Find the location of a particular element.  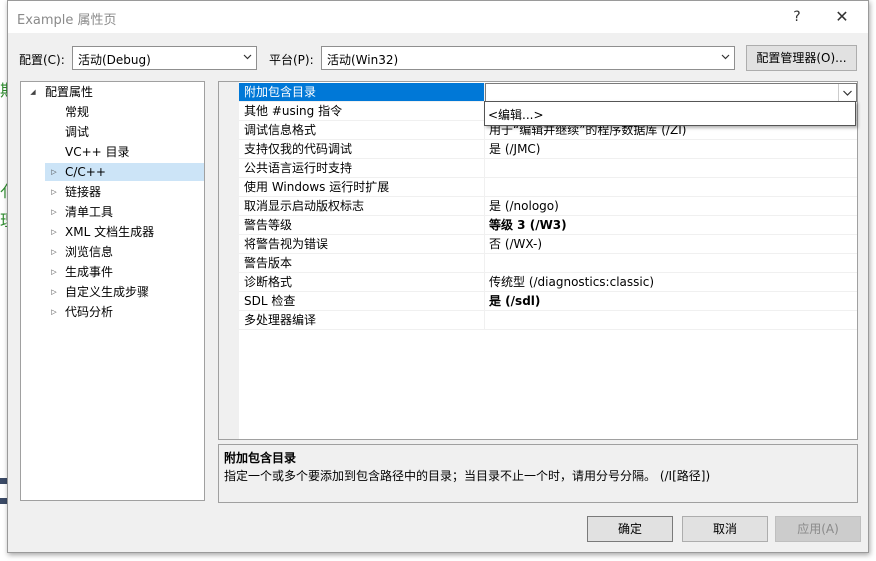

tree-item-label: 调试 is located at coordinates (77, 132).